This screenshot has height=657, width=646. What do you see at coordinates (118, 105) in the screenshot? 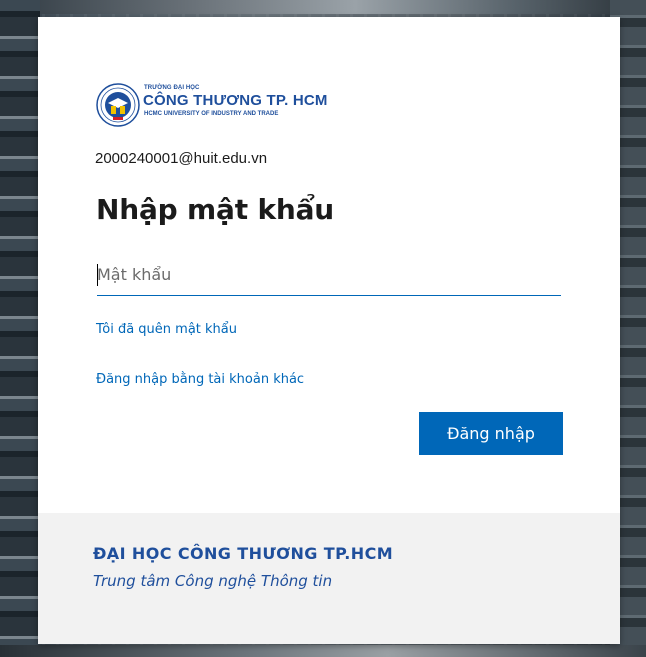
I see `university-seal-icon` at bounding box center [118, 105].